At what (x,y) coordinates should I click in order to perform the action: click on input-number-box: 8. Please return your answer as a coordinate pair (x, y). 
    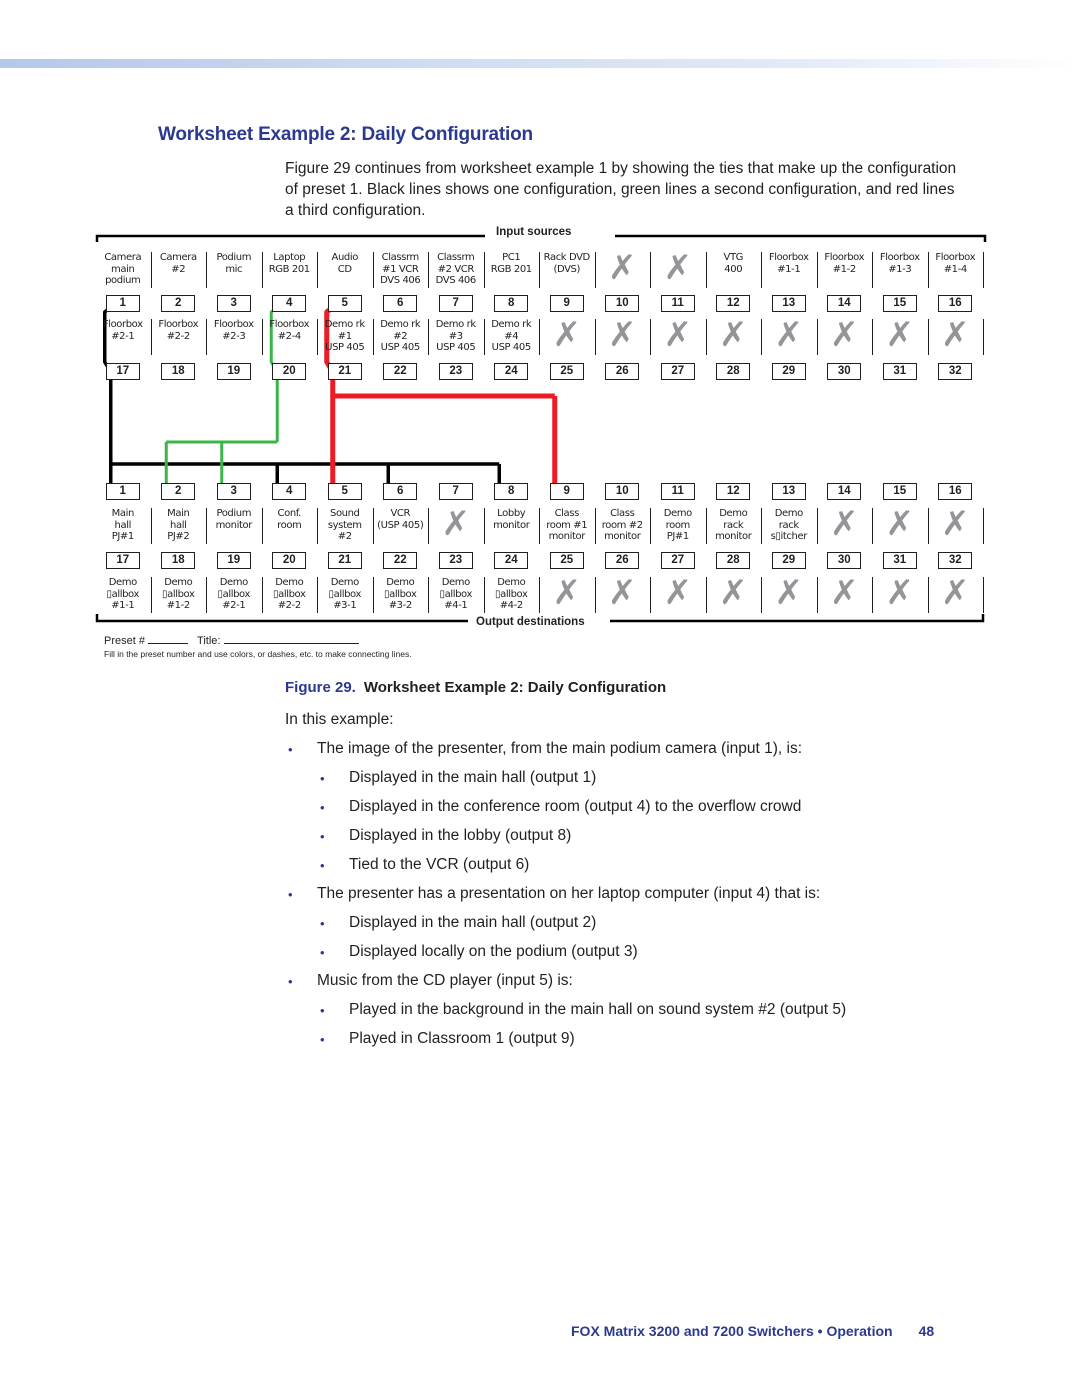
    Looking at the image, I should click on (511, 303).